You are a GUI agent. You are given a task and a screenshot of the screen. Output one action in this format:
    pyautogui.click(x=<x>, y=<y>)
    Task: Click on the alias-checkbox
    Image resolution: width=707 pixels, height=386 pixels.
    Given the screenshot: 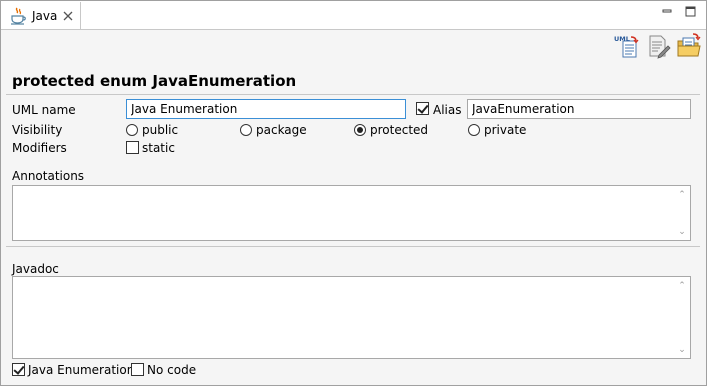 What is the action you would take?
    pyautogui.click(x=422, y=108)
    